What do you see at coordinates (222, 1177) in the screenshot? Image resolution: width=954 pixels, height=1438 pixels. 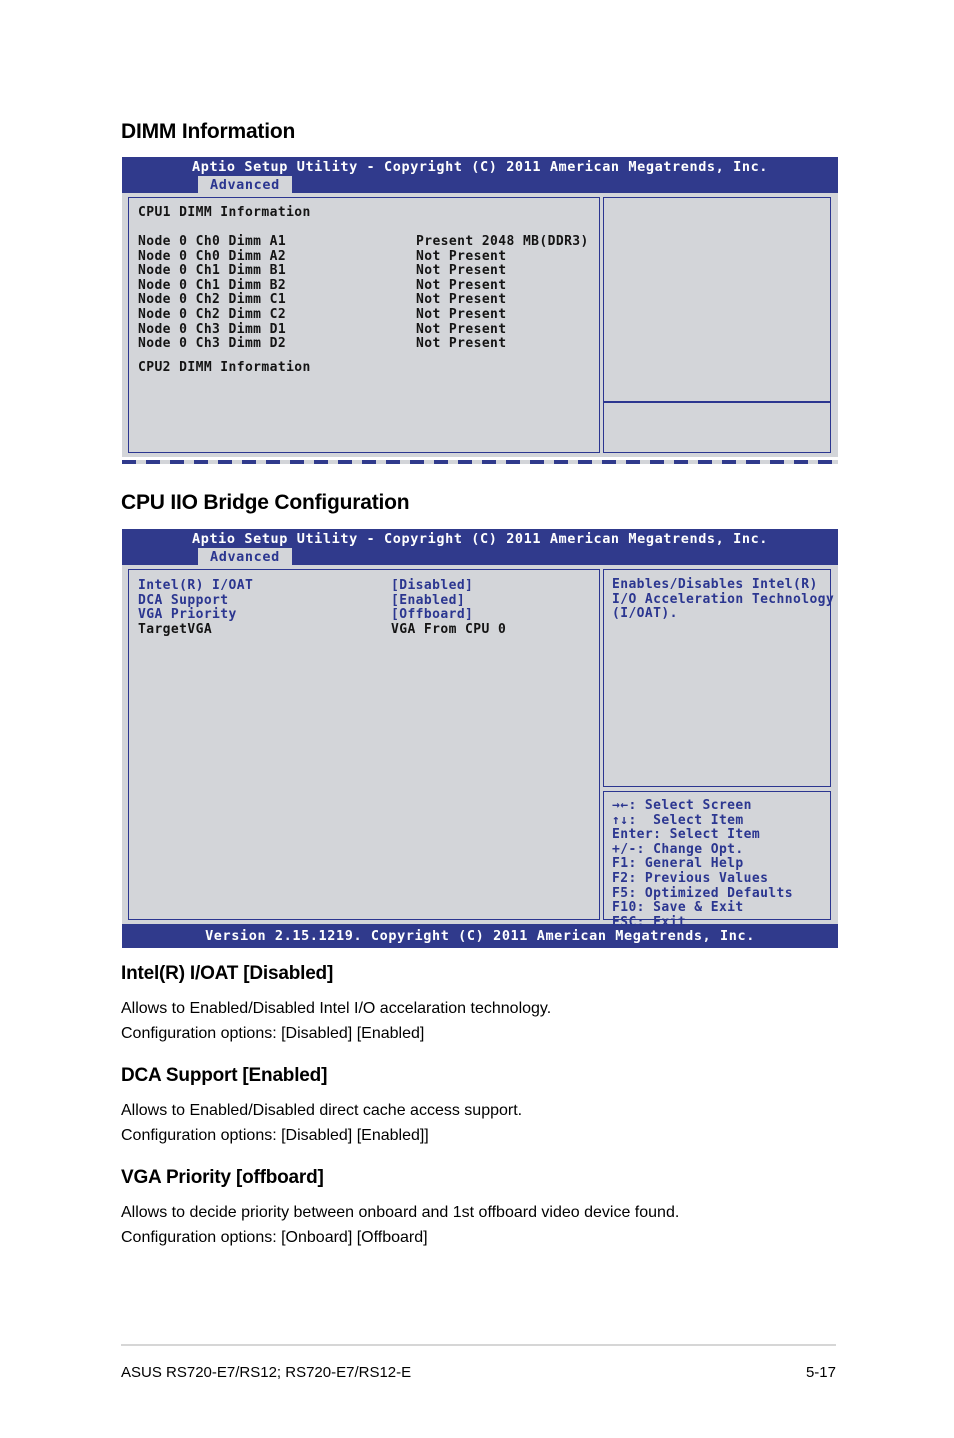 I see `description-heading-vga-priority: VGA Priority [offboard]` at bounding box center [222, 1177].